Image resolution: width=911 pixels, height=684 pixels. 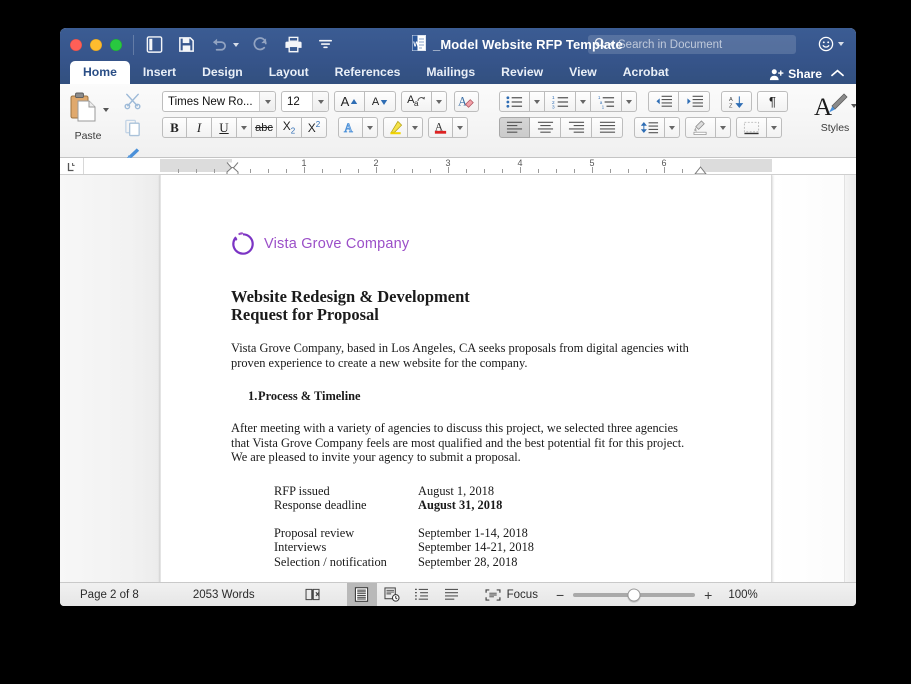 I want to click on focus-mode-button: Focus, so click(x=511, y=595).